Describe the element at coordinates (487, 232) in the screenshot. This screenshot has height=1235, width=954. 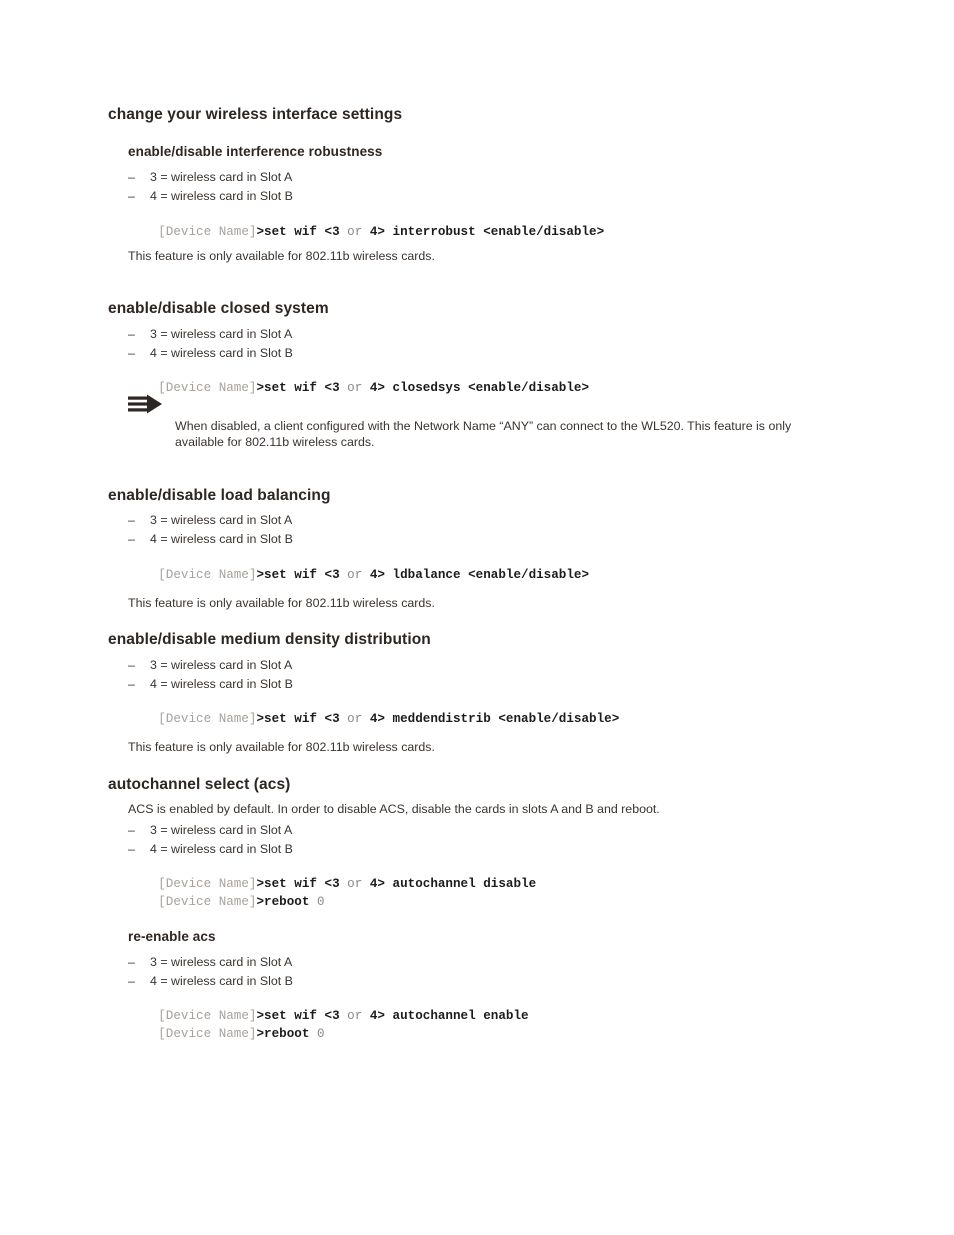
I see `cli-command-part2: 4> interrobust <enable/disable>` at that location.